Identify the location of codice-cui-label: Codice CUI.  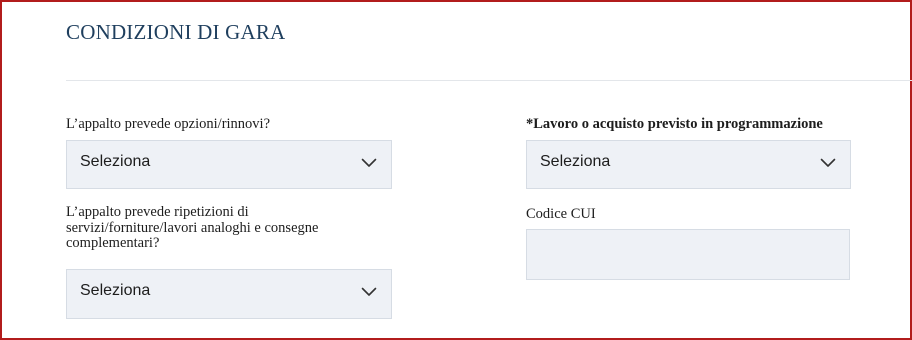
(561, 214).